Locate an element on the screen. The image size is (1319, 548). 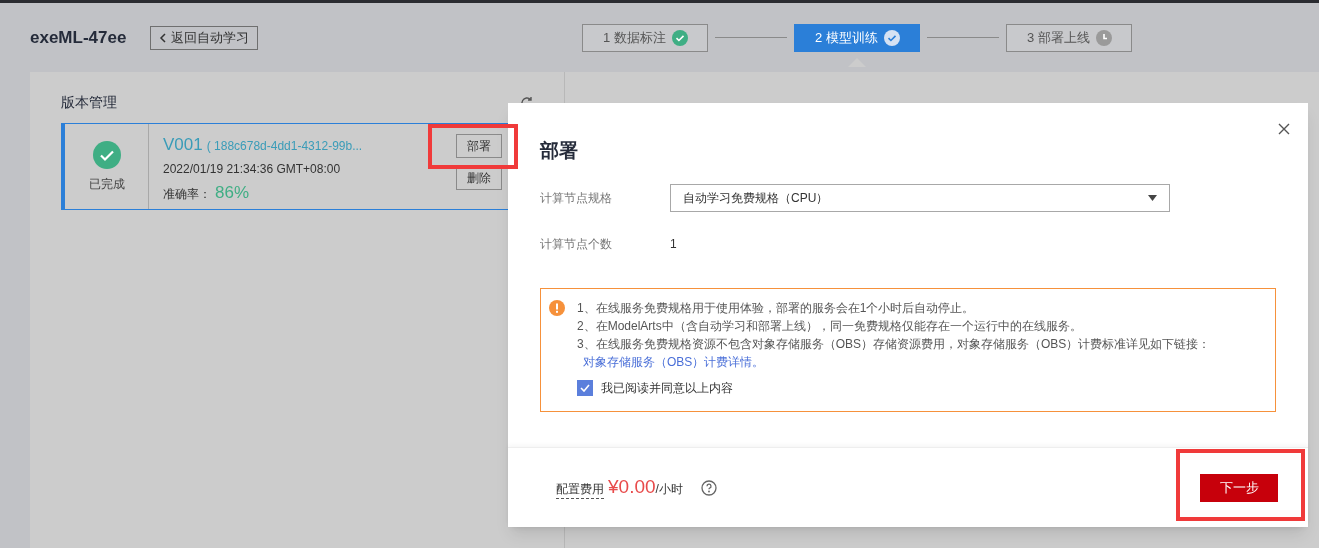
agree-checkbox is located at coordinates (585, 387).